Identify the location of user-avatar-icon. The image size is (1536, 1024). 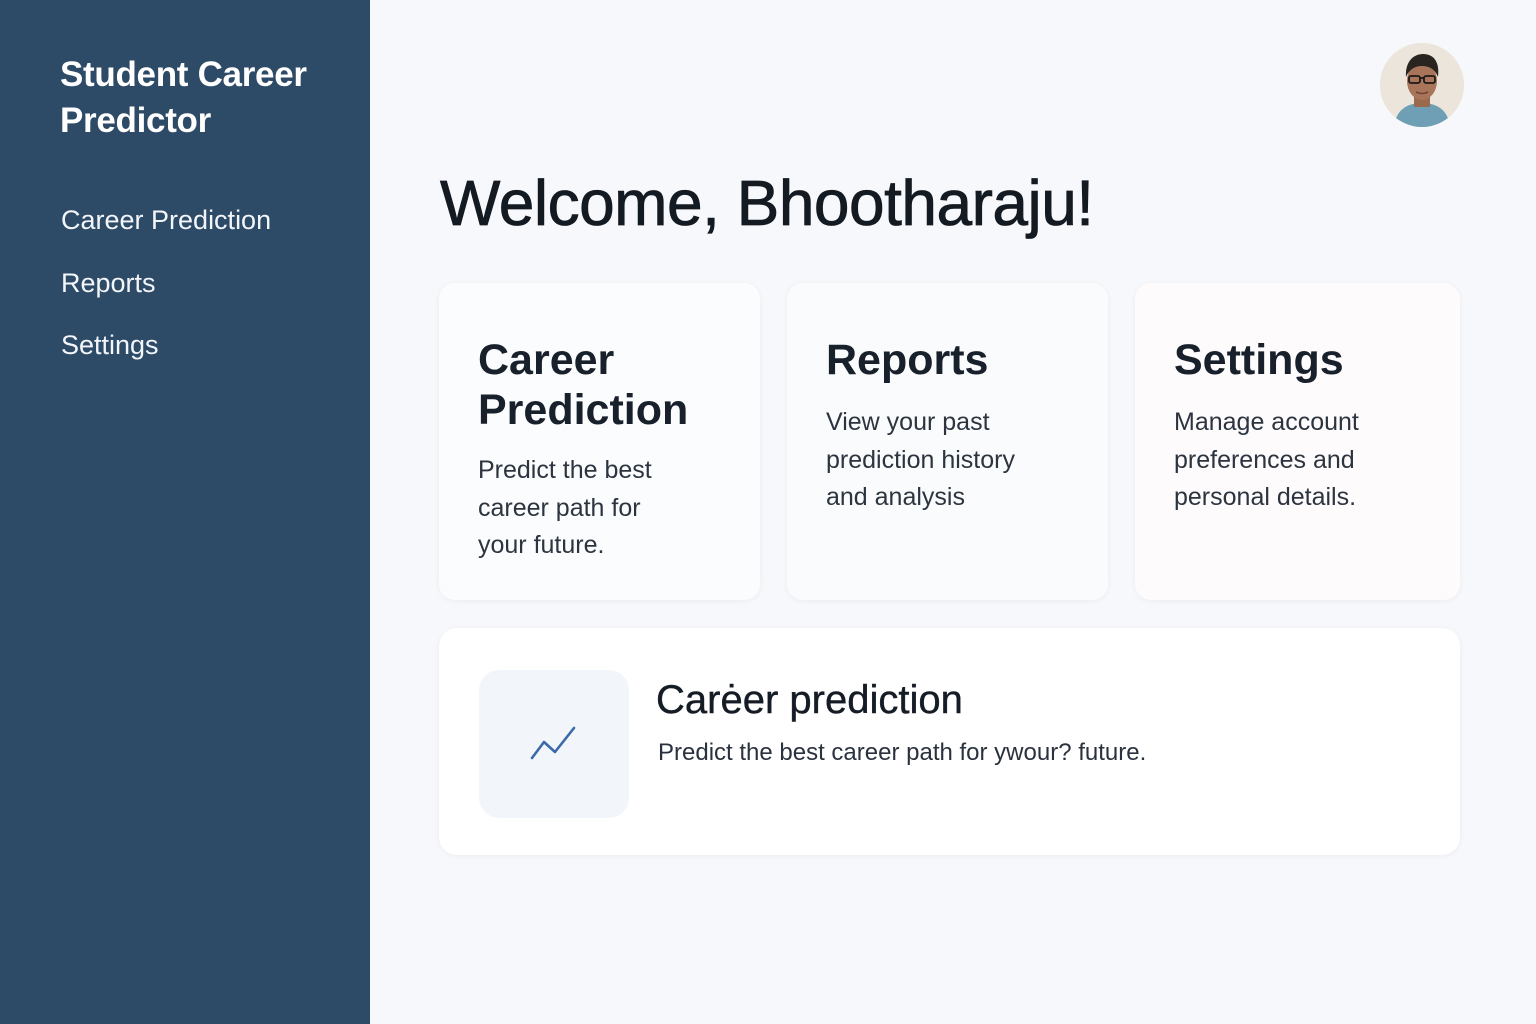
(1422, 85).